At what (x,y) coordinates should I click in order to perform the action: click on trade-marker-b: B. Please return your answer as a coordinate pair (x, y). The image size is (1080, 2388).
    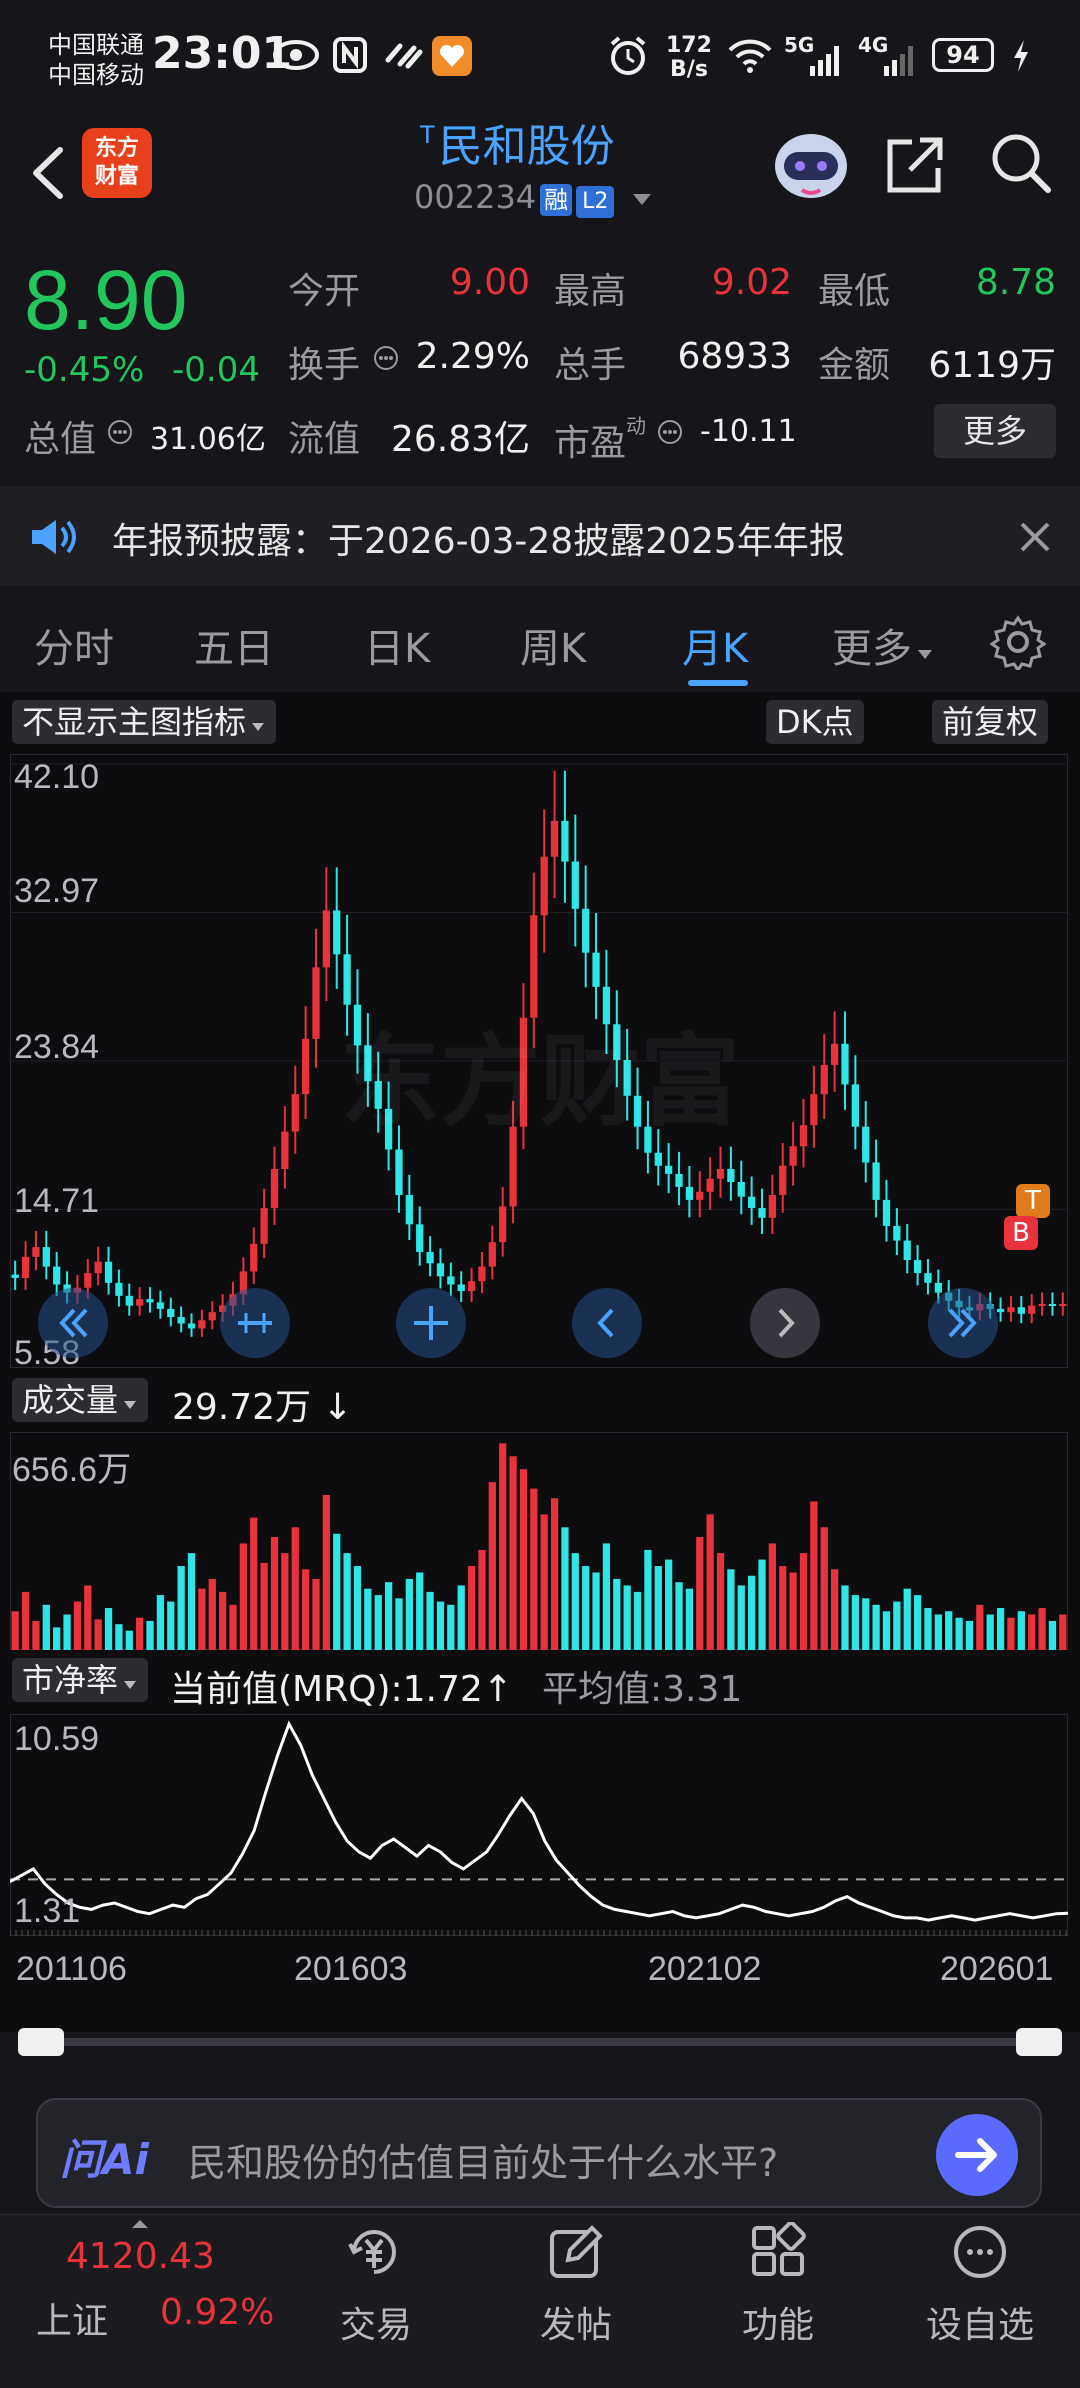
    Looking at the image, I should click on (1021, 1233).